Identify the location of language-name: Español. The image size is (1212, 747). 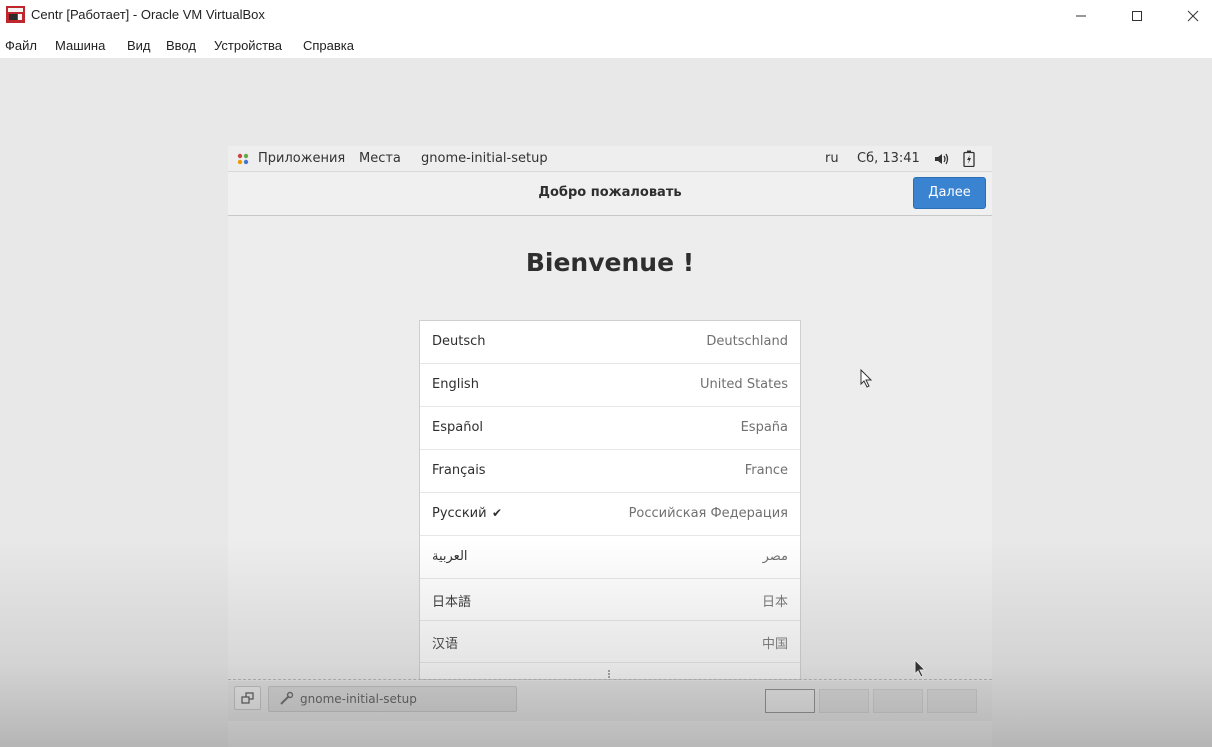
(458, 427).